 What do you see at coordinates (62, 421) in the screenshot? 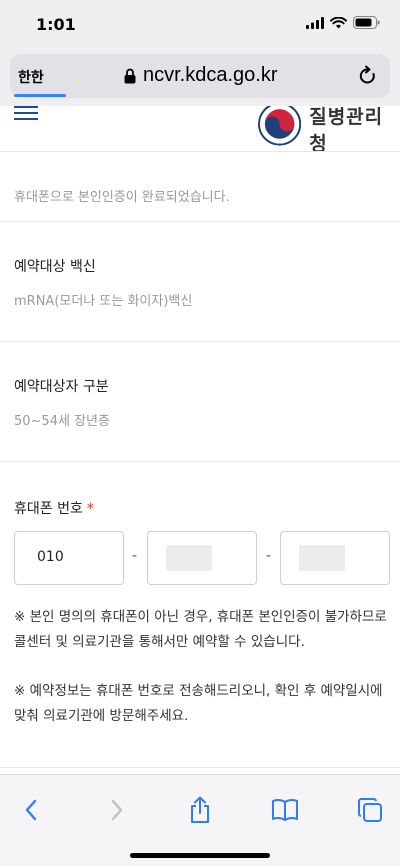
I see `target-group-value: 50~54세 장년층` at bounding box center [62, 421].